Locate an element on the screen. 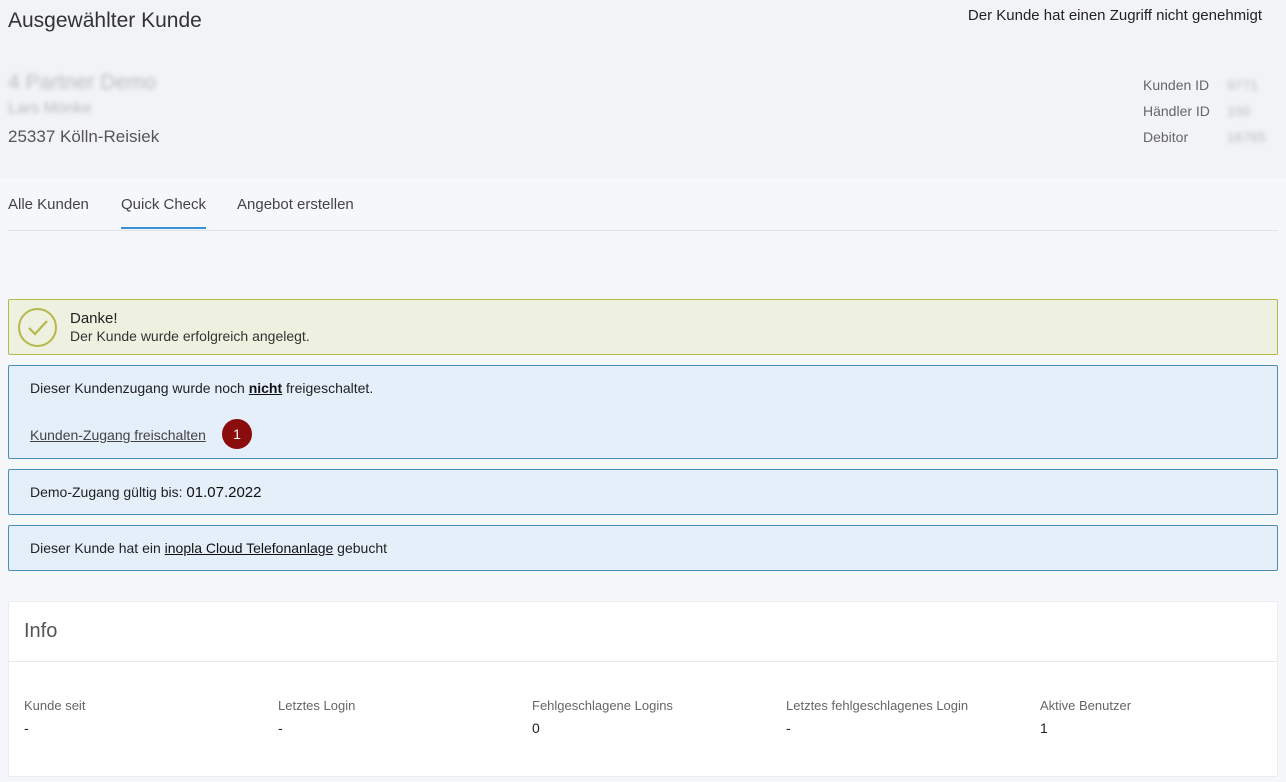 This screenshot has height=782, width=1286. stat-label: Aktive Benutzer is located at coordinates (1086, 705).